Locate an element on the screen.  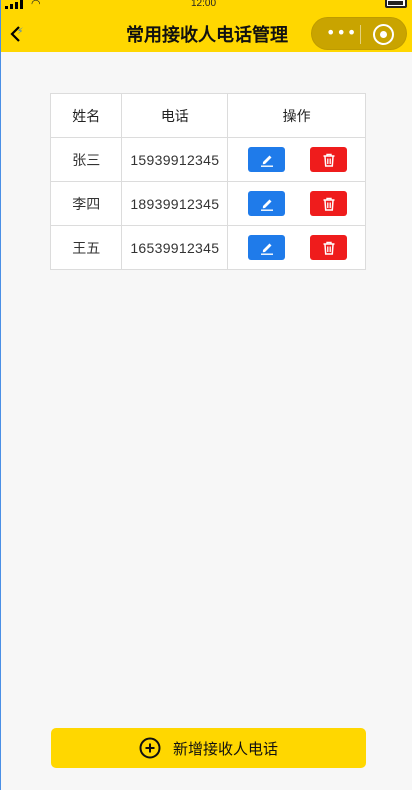
status-bar: ◠ 12:00 is located at coordinates (206, 5).